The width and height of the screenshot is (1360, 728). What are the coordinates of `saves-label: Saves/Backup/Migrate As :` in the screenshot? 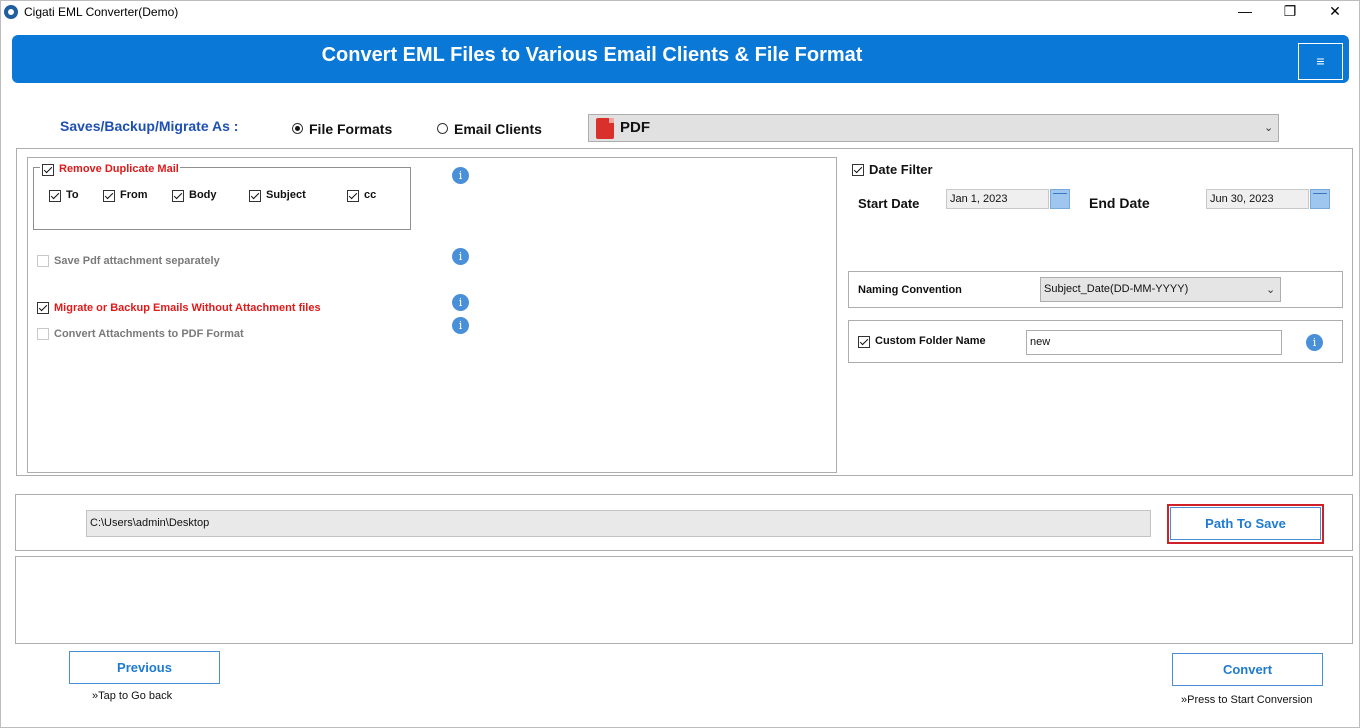 It's located at (149, 126).